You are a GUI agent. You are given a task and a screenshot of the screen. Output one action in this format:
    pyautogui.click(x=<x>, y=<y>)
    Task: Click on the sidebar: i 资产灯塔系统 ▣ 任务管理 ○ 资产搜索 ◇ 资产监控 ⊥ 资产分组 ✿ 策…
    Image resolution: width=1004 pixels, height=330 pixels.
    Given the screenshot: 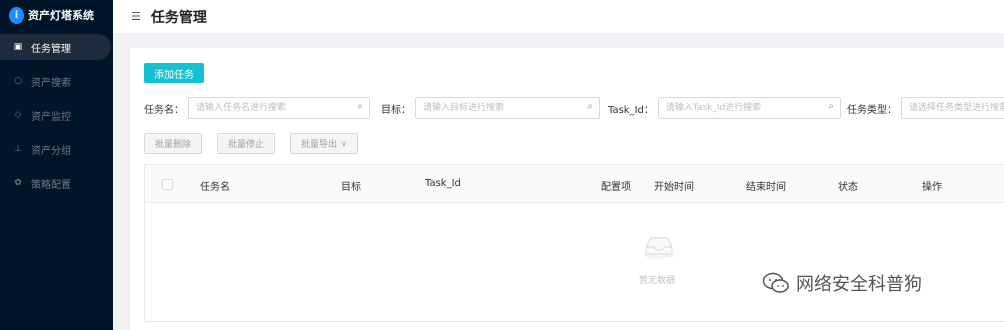 What is the action you would take?
    pyautogui.click(x=56, y=165)
    